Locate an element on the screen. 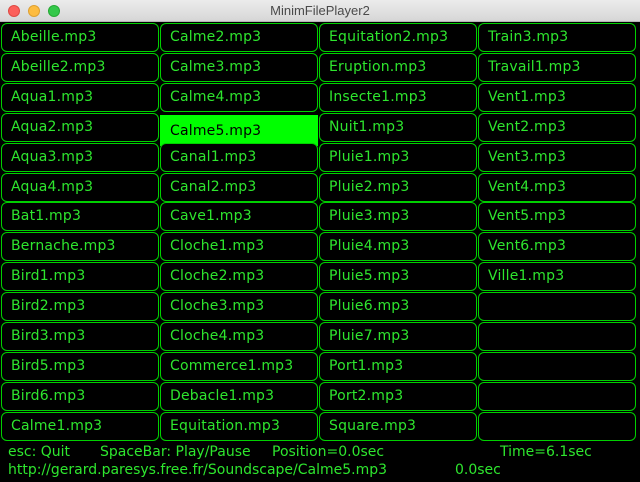  file-button: Square.mp3 is located at coordinates (398, 426).